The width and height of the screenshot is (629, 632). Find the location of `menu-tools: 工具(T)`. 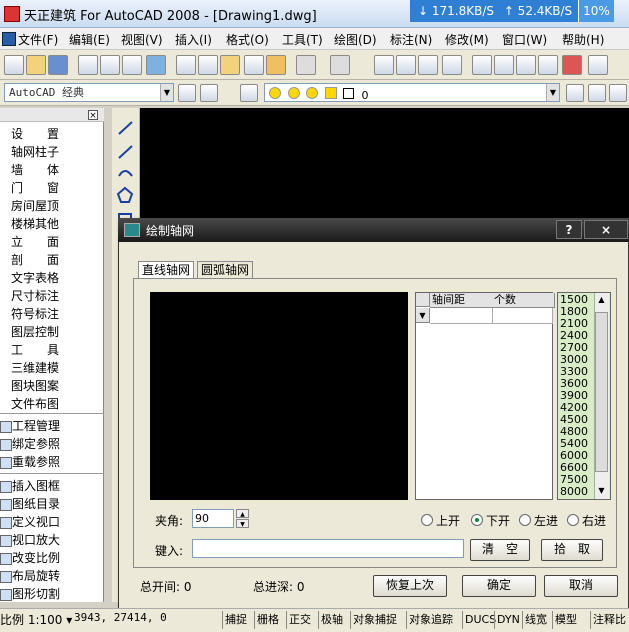

menu-tools: 工具(T) is located at coordinates (302, 39).